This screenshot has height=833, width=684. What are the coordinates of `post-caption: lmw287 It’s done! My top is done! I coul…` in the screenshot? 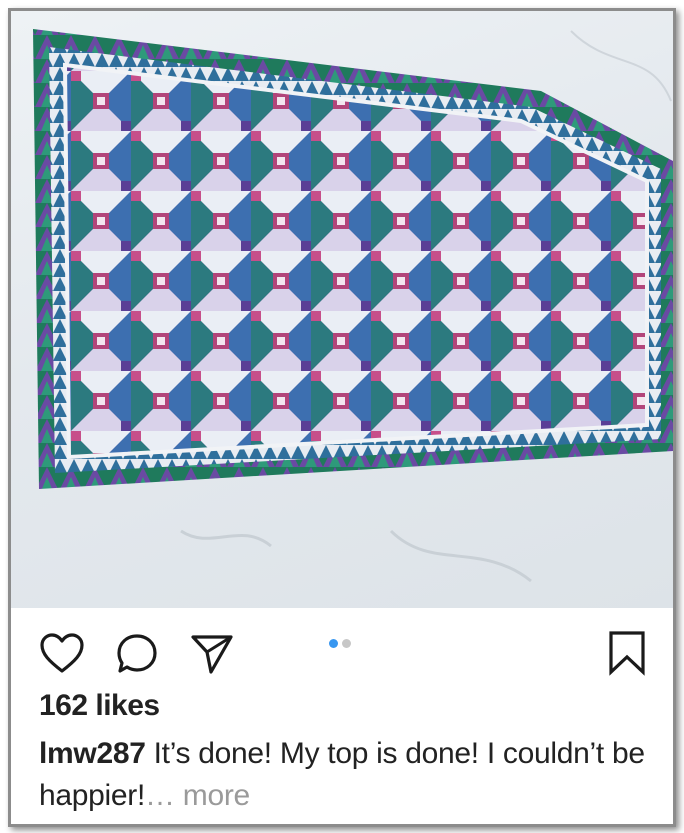 It's located at (344, 775).